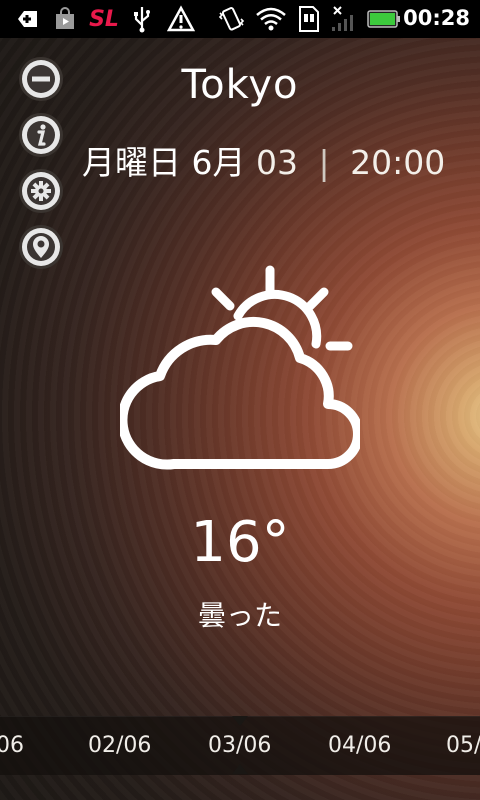 The height and width of the screenshot is (800, 480). What do you see at coordinates (240, 769) in the screenshot?
I see `selection-marker-bottom` at bounding box center [240, 769].